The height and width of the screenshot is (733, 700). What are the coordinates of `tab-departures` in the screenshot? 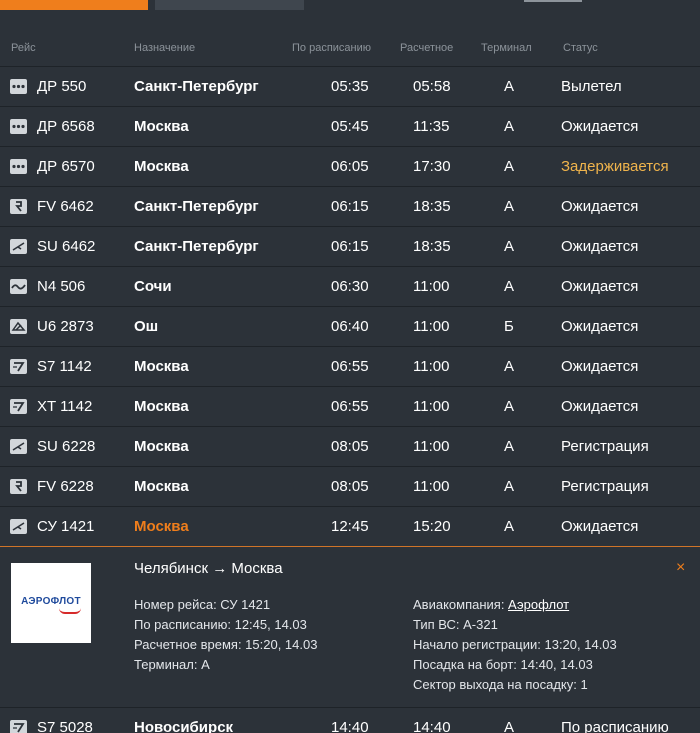 It's located at (74, 5).